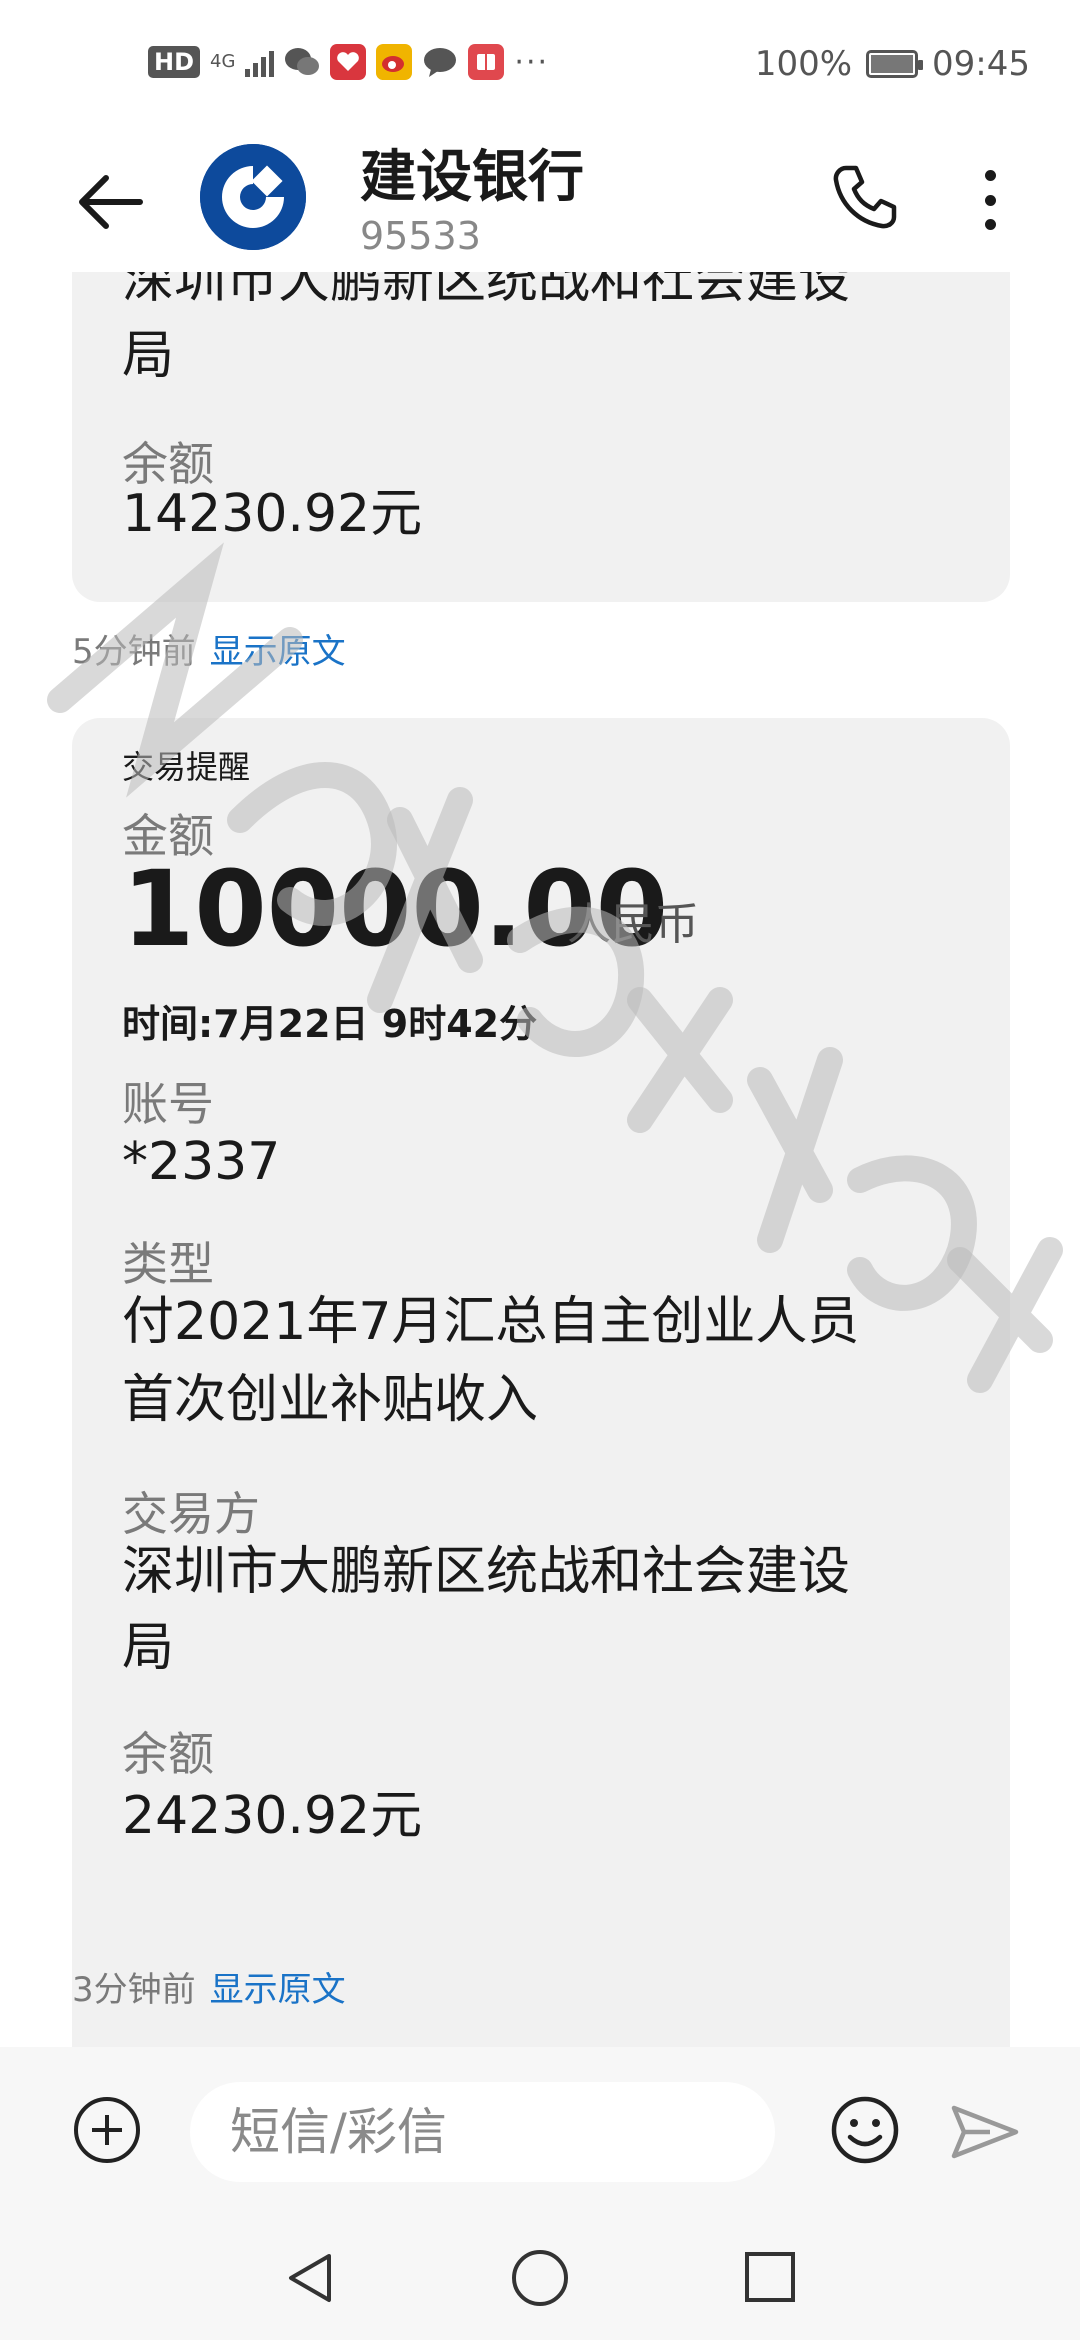 Image resolution: width=1080 pixels, height=2340 pixels. Describe the element at coordinates (394, 62) in the screenshot. I see `weibo-icon` at that location.